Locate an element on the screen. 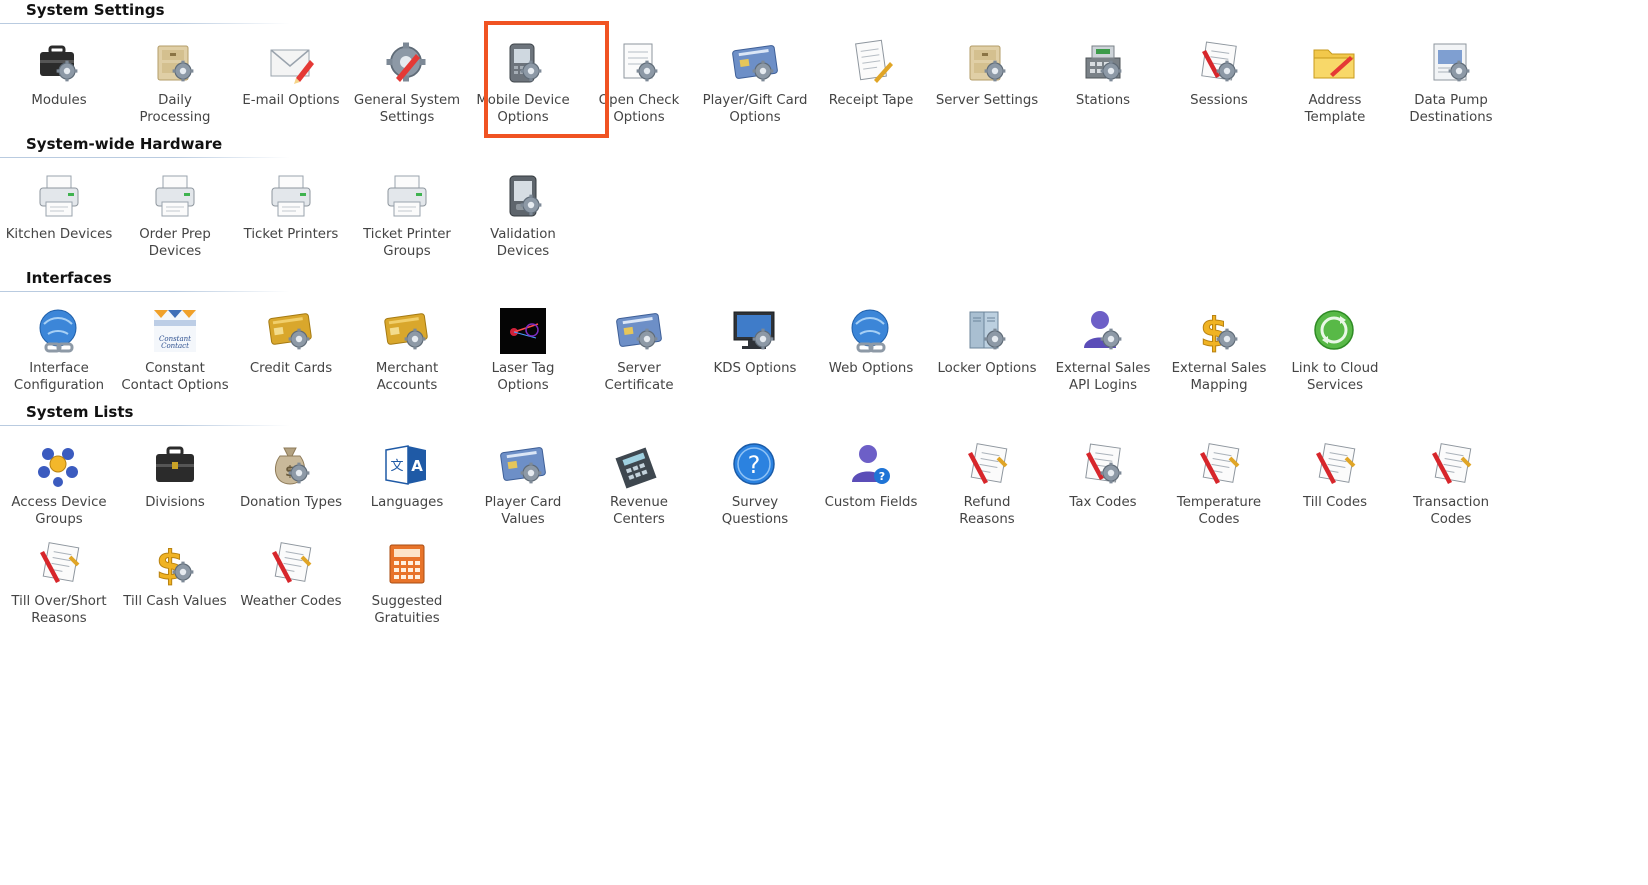  settings-item-transaction-codes: Transaction Codes is located at coordinates (1451, 495).